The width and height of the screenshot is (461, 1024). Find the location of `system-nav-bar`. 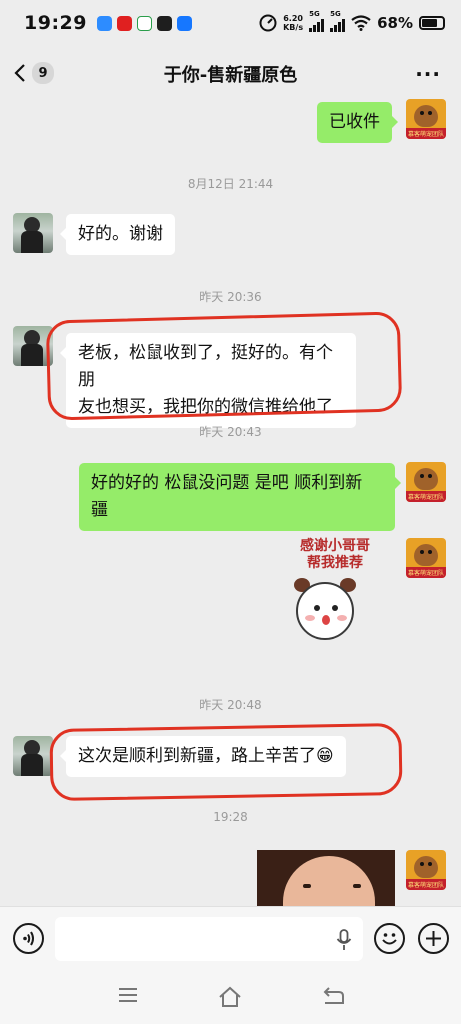

system-nav-bar is located at coordinates (230, 996).